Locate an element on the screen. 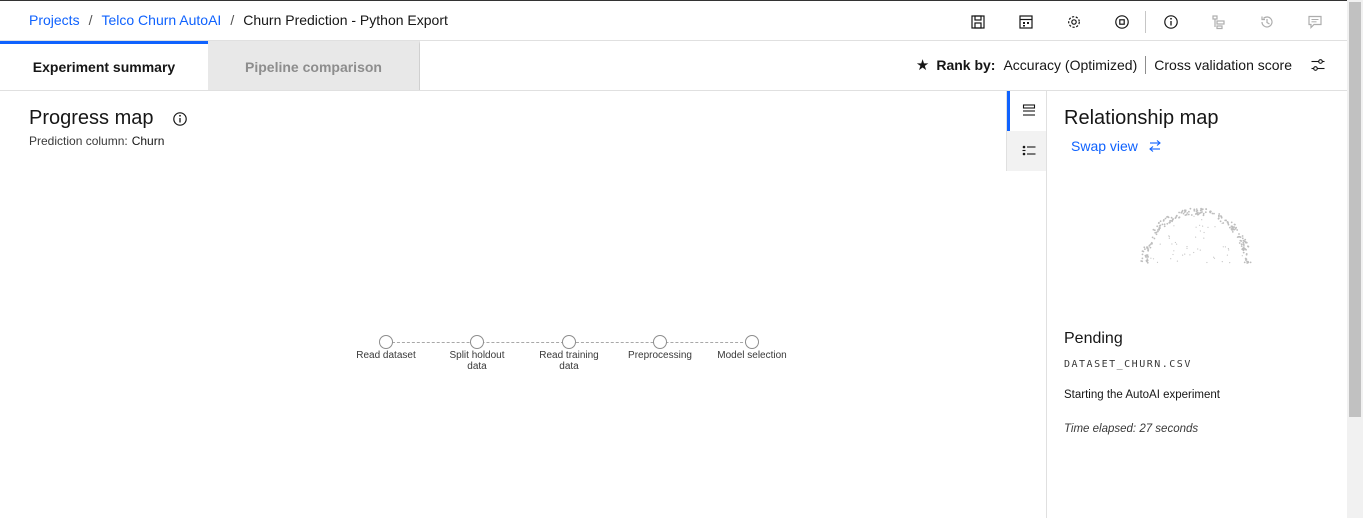  tab-pipeline-comparison: Pipeline comparison is located at coordinates (314, 65).